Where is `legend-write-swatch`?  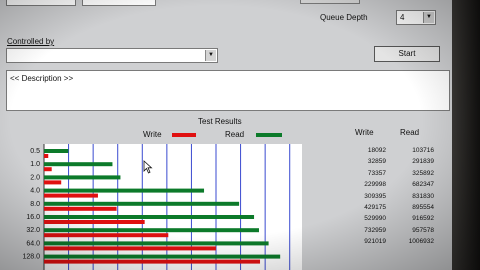 legend-write-swatch is located at coordinates (184, 135).